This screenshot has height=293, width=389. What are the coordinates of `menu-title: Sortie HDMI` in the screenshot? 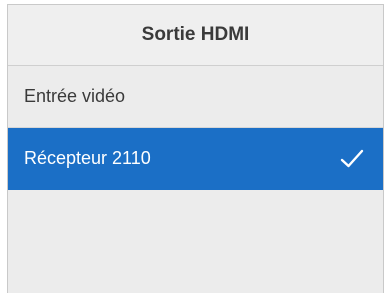 It's located at (195, 34).